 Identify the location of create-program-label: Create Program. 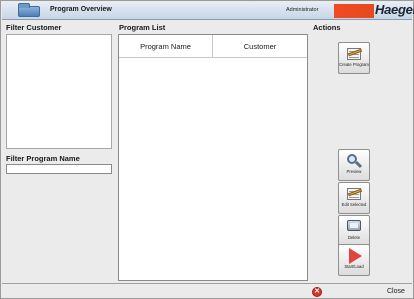
(354, 64).